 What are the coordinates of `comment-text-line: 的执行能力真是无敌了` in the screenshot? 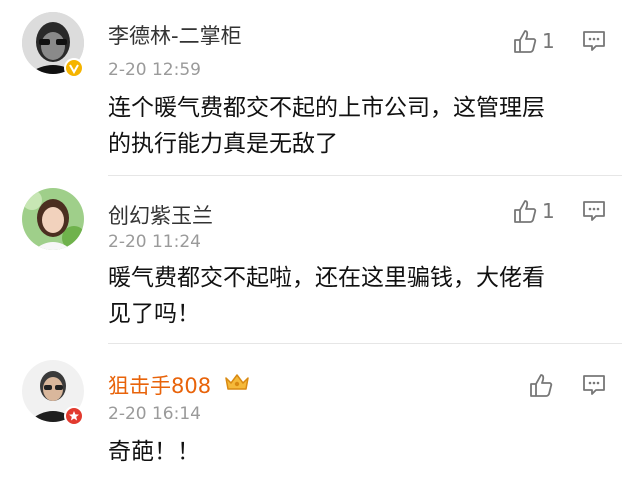 It's located at (223, 144).